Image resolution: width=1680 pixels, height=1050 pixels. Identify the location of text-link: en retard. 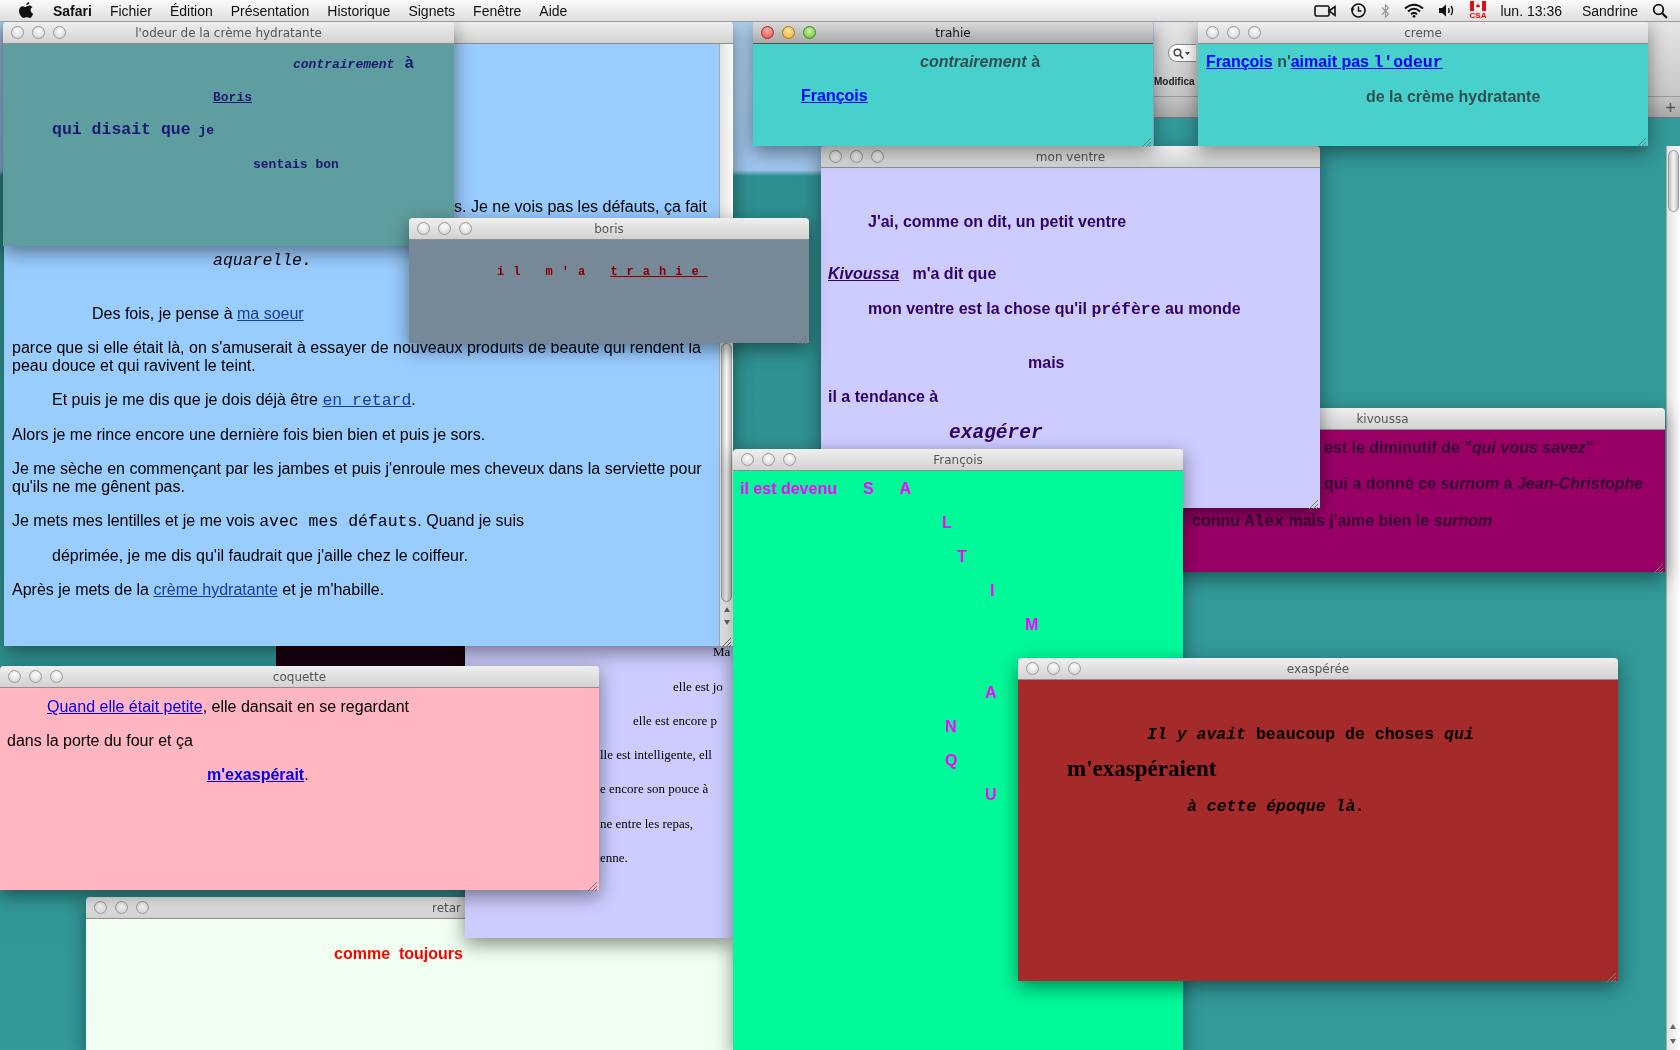
(367, 400).